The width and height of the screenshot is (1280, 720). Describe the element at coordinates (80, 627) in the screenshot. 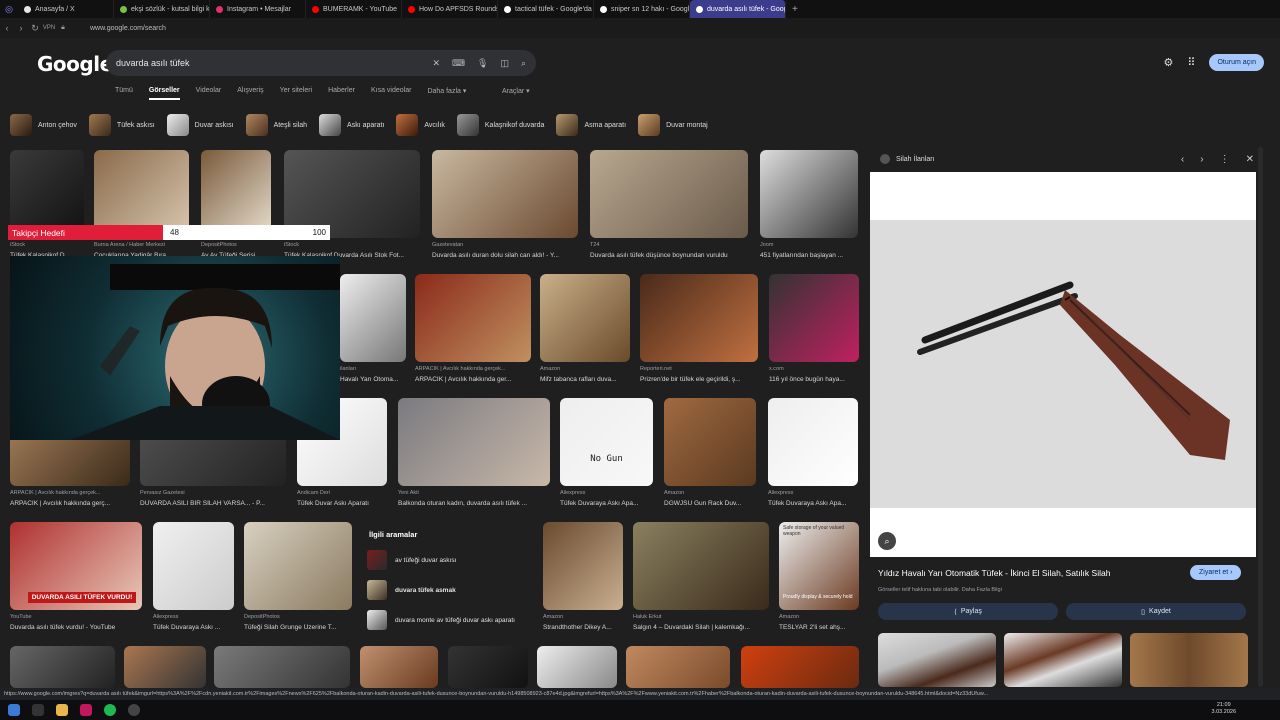

I see `result-caption: Duvarda asılı tüfek vurdu! - YouTube` at that location.